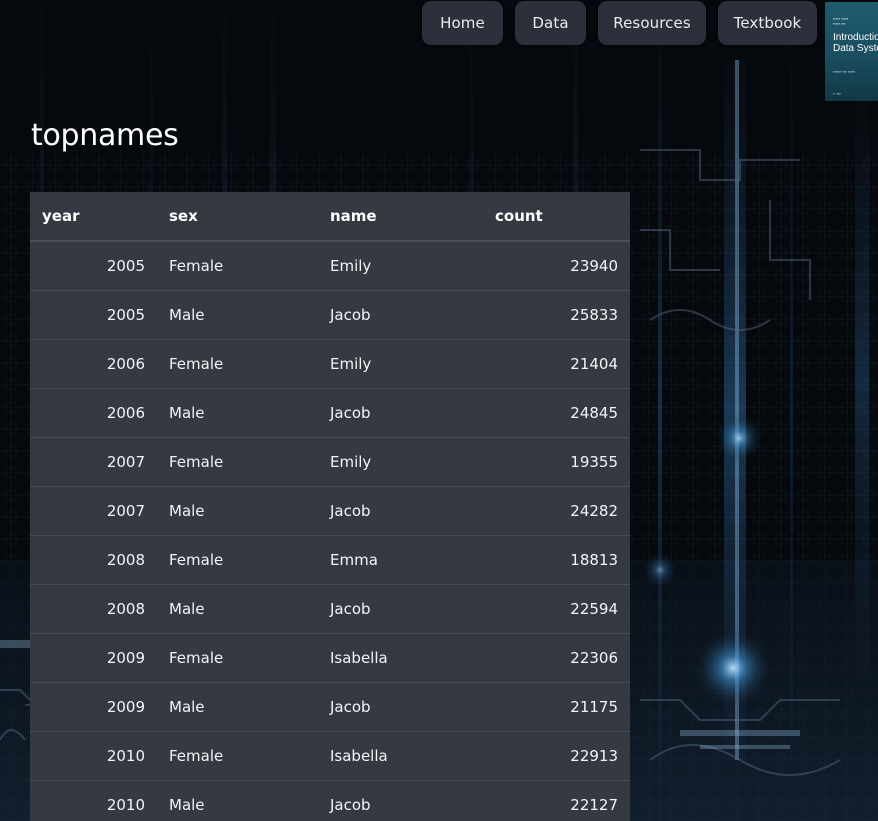 Image resolution: width=878 pixels, height=821 pixels. Describe the element at coordinates (556, 413) in the screenshot. I see `count-cell: 24845` at that location.